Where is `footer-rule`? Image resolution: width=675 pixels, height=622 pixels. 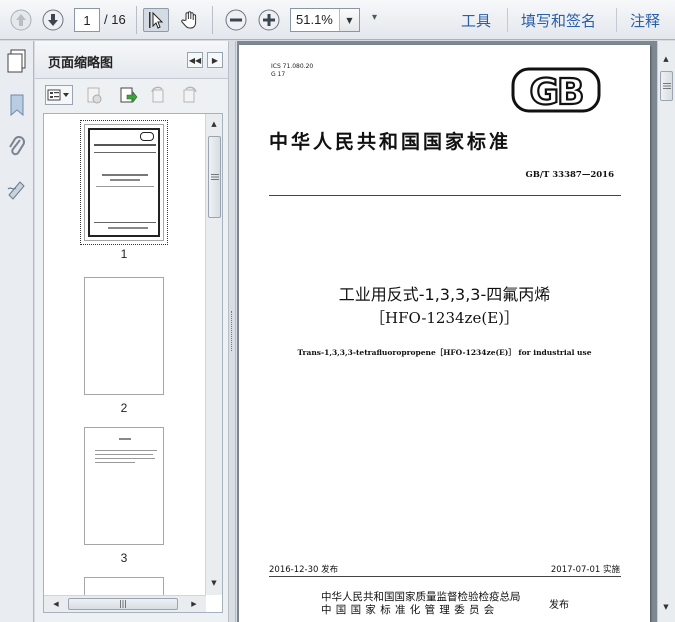
footer-rule is located at coordinates (445, 576).